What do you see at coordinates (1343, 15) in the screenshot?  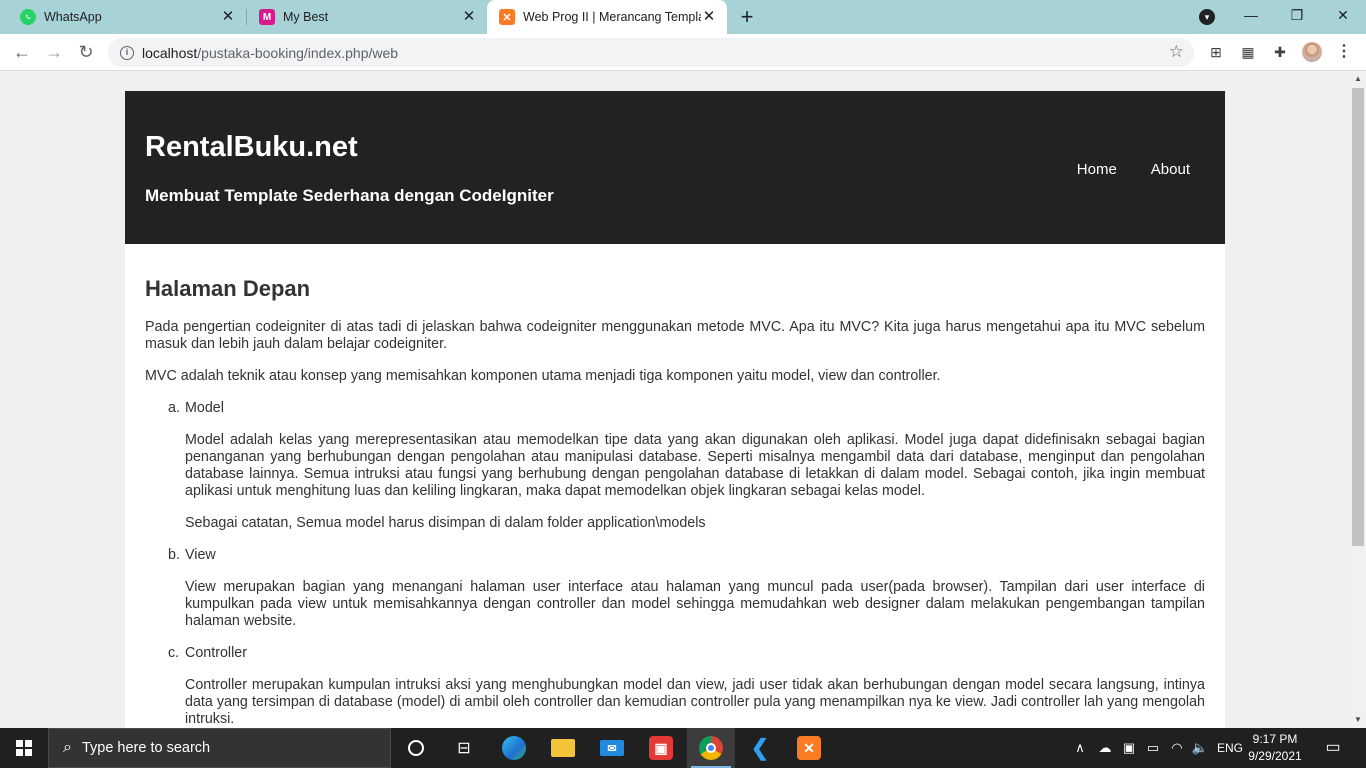 I see `close-window-button: ✕` at bounding box center [1343, 15].